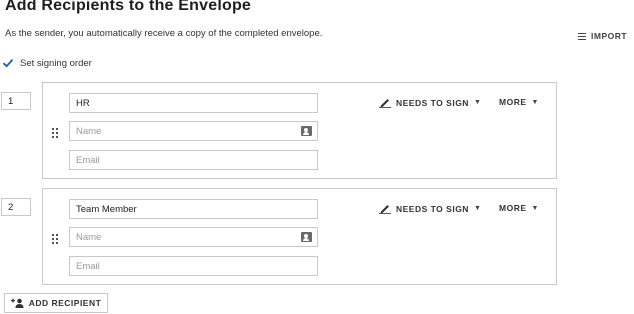 This screenshot has width=634, height=314. I want to click on import-label: IMPORT, so click(609, 36).